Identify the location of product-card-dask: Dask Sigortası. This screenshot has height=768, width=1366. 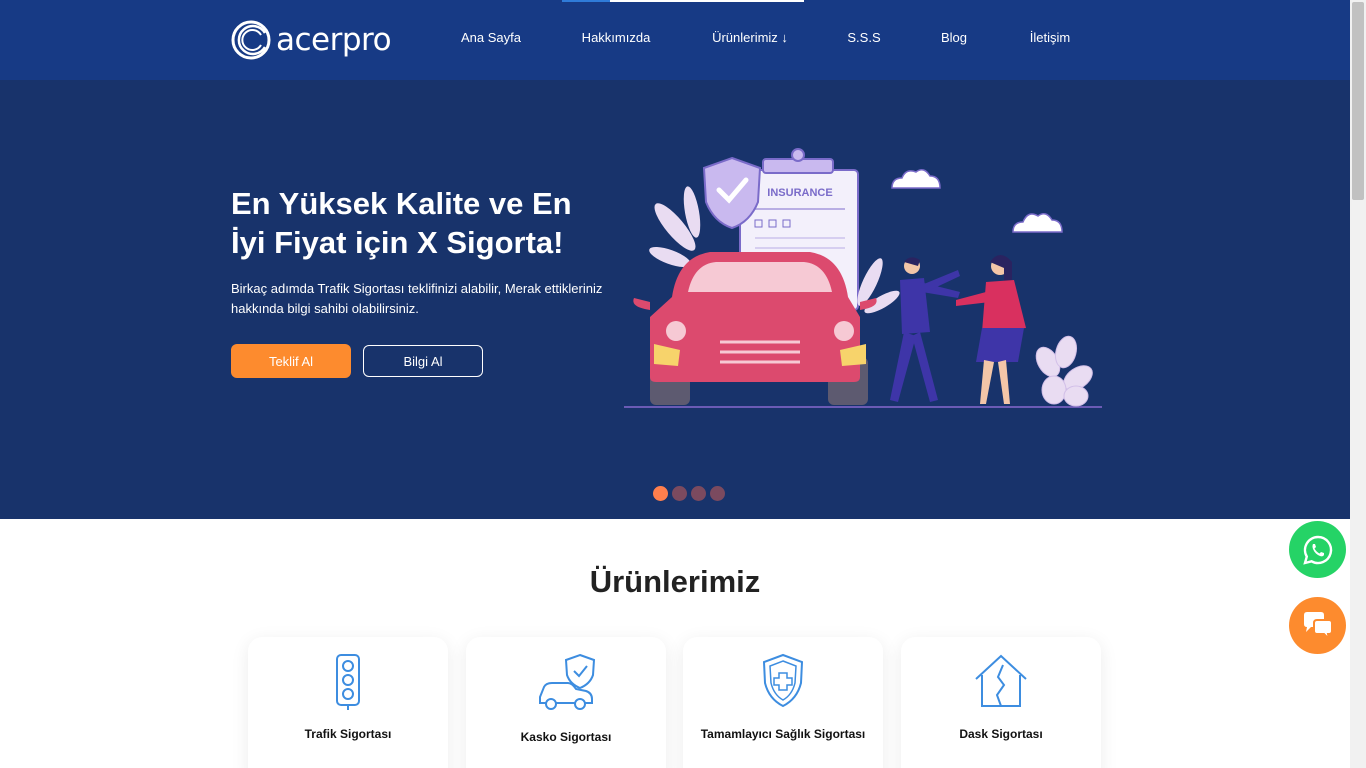
(1001, 702).